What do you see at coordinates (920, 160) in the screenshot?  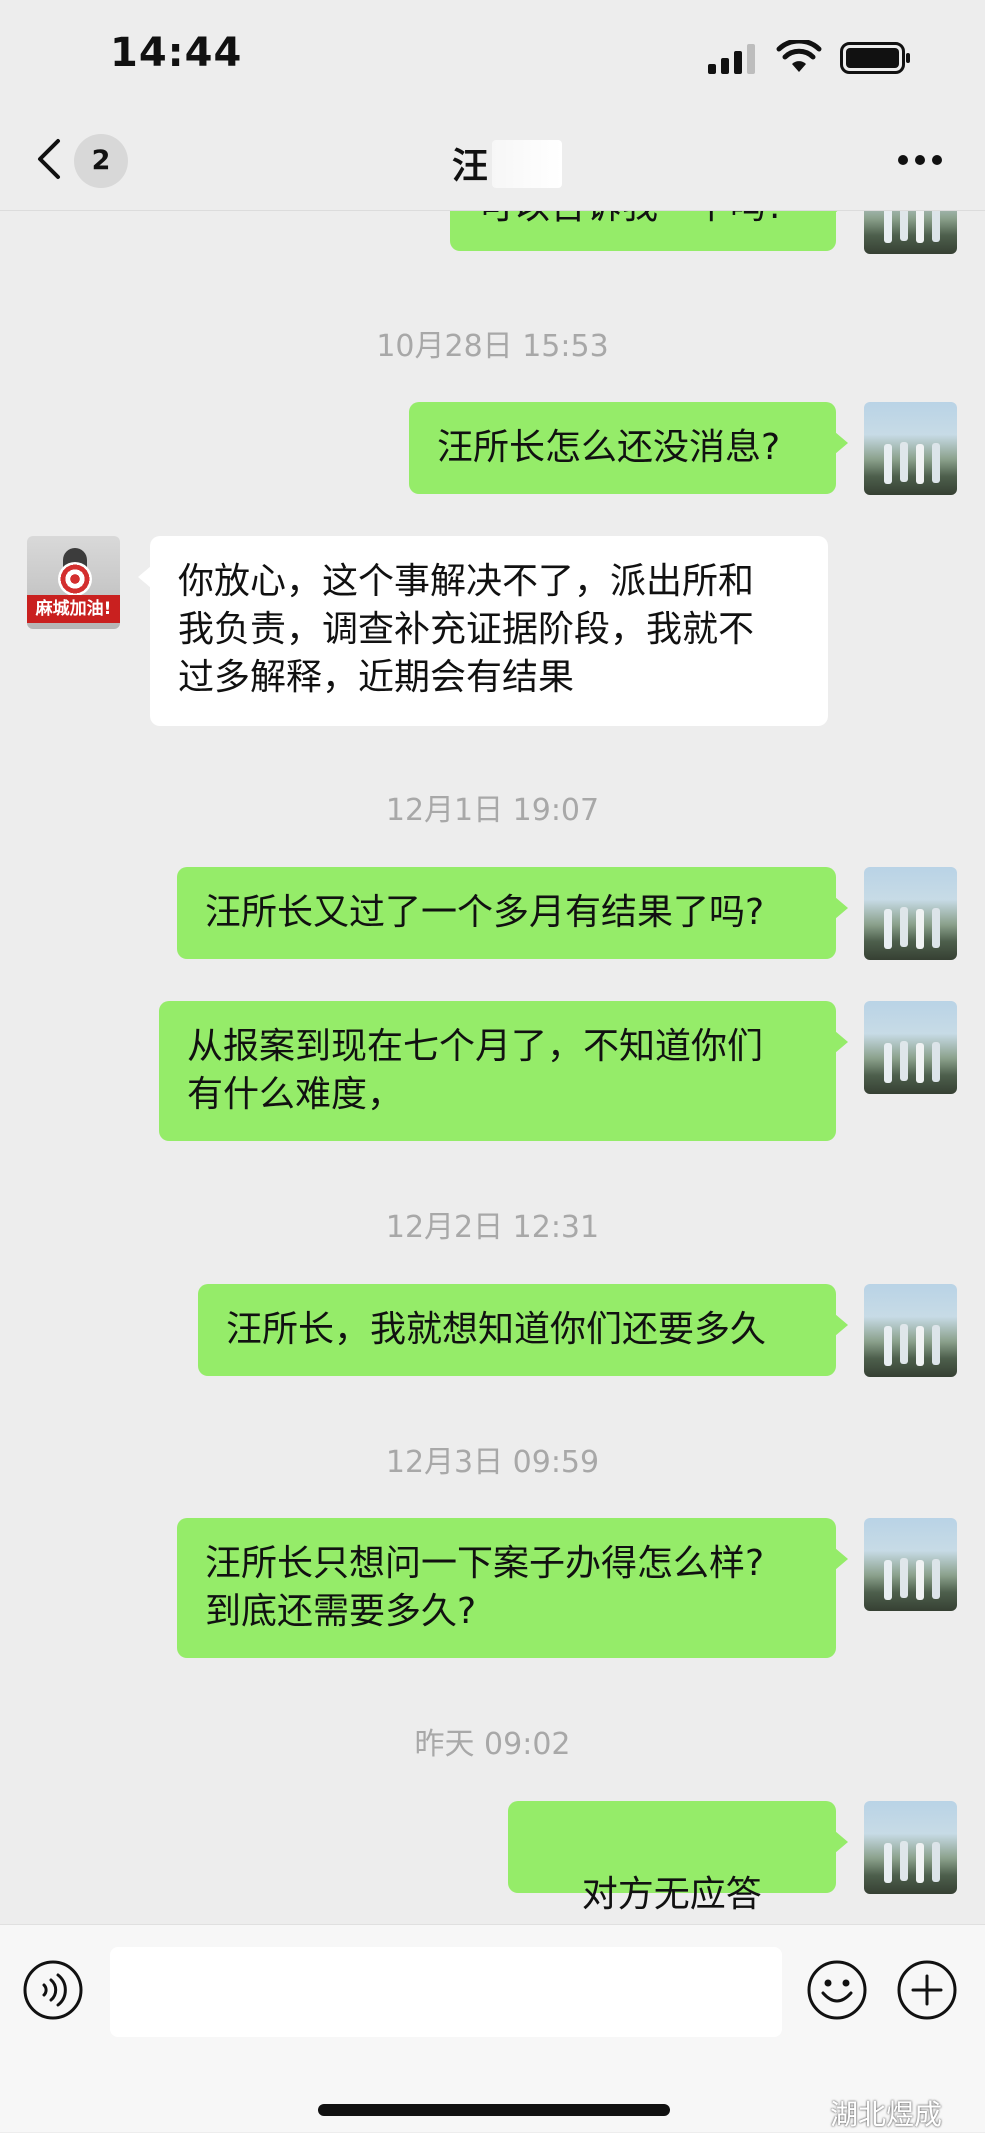 I see `more-options-icon` at bounding box center [920, 160].